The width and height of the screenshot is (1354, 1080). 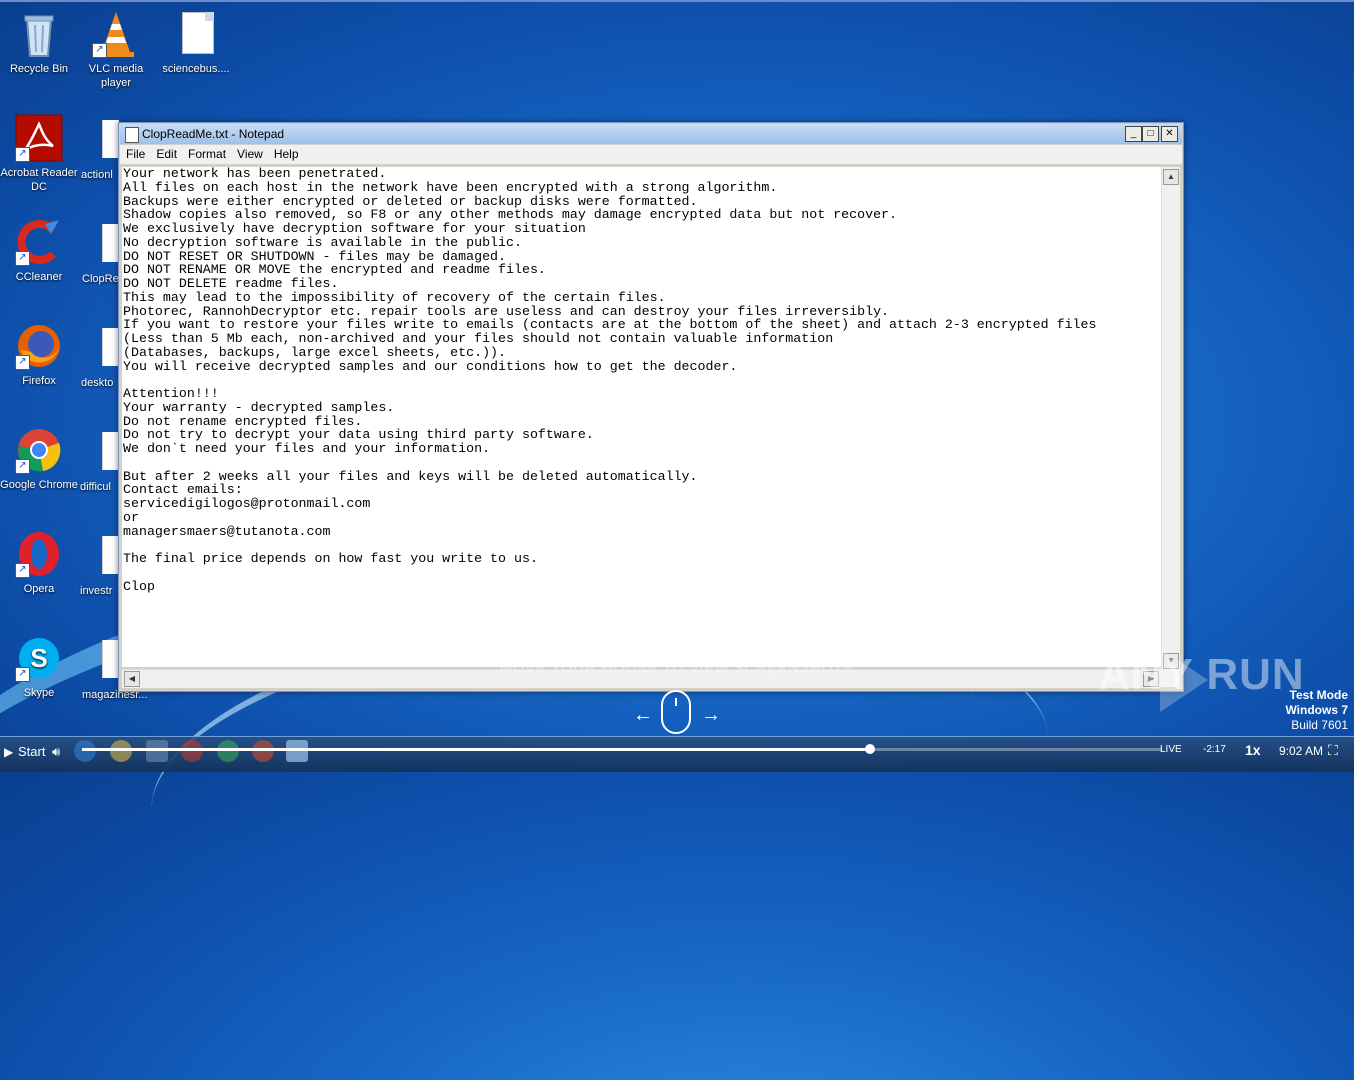 I want to click on test-mode-notice: Test Mode Windows 7 Build 7601, so click(x=1316, y=710).